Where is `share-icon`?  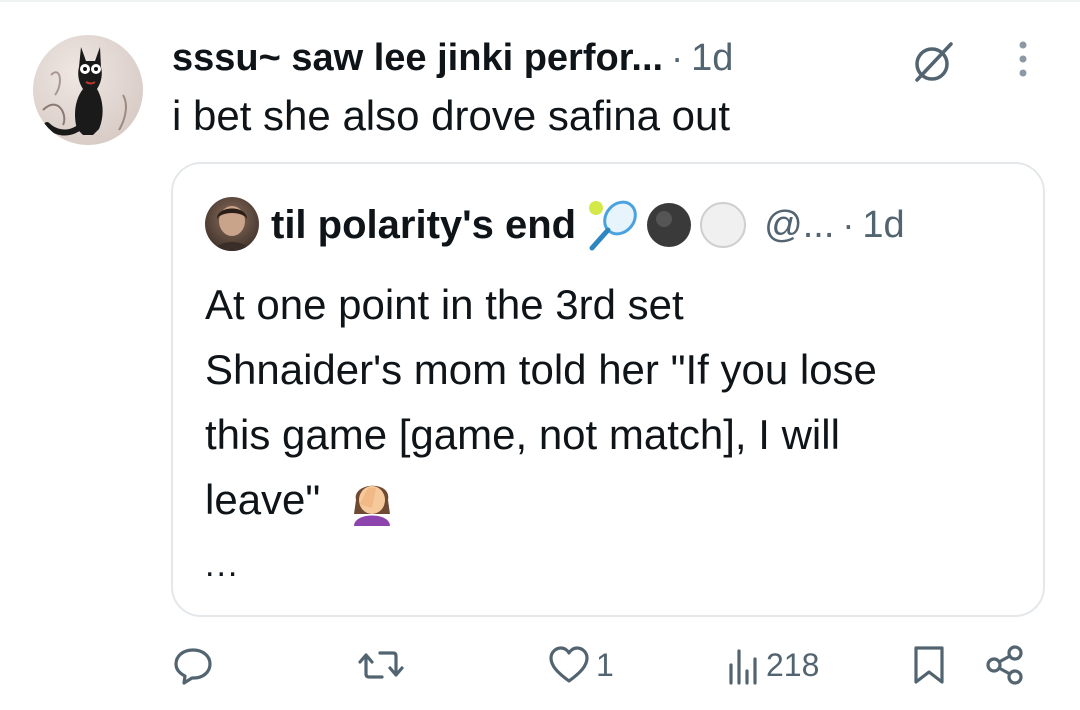
share-icon is located at coordinates (1004, 665).